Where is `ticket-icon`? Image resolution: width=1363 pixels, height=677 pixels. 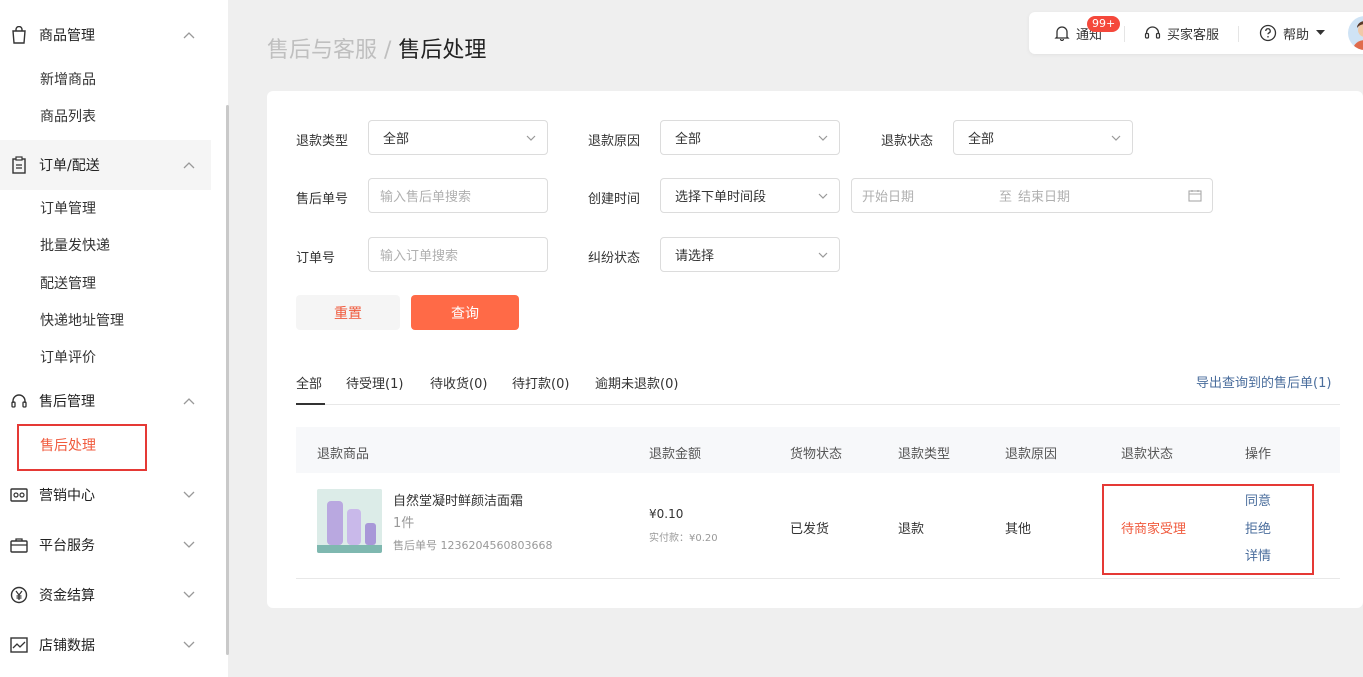
ticket-icon is located at coordinates (19, 495).